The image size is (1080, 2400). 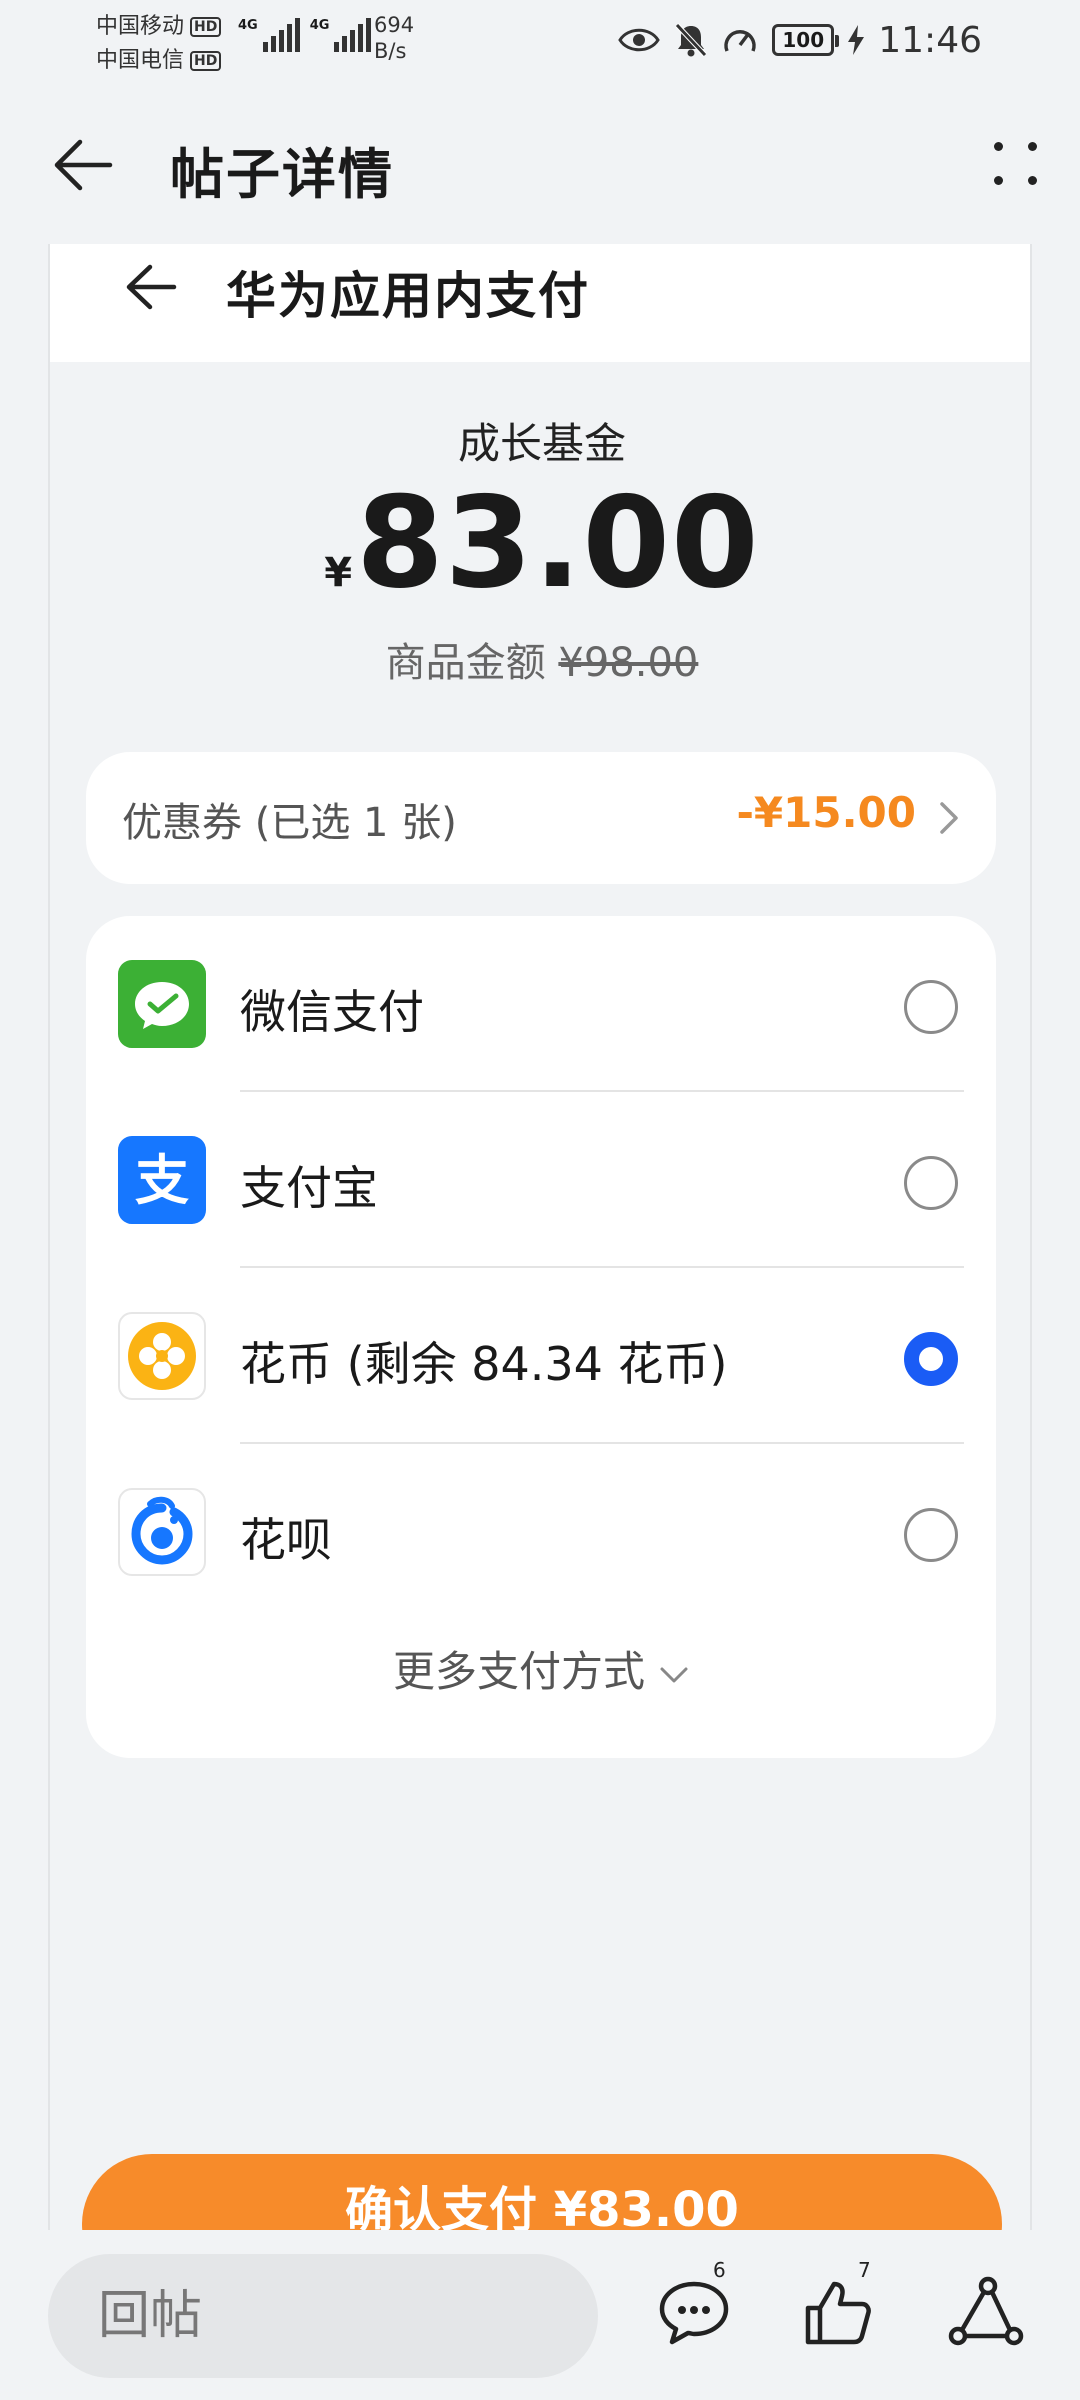 I want to click on radio-huawei-coin-selected, so click(x=931, y=1359).